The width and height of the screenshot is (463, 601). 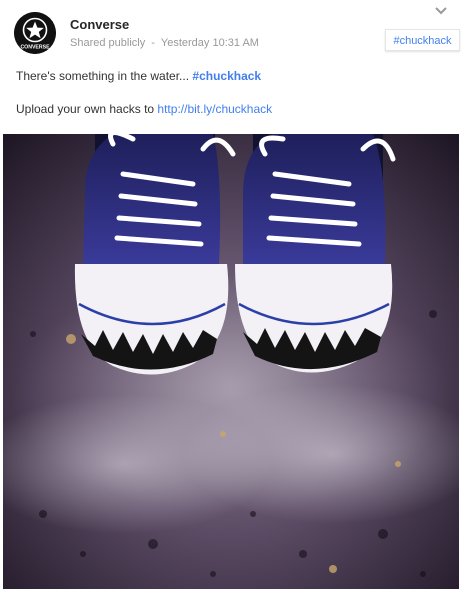 What do you see at coordinates (87, 109) in the screenshot?
I see `upload-text: Upload your own hacks to` at bounding box center [87, 109].